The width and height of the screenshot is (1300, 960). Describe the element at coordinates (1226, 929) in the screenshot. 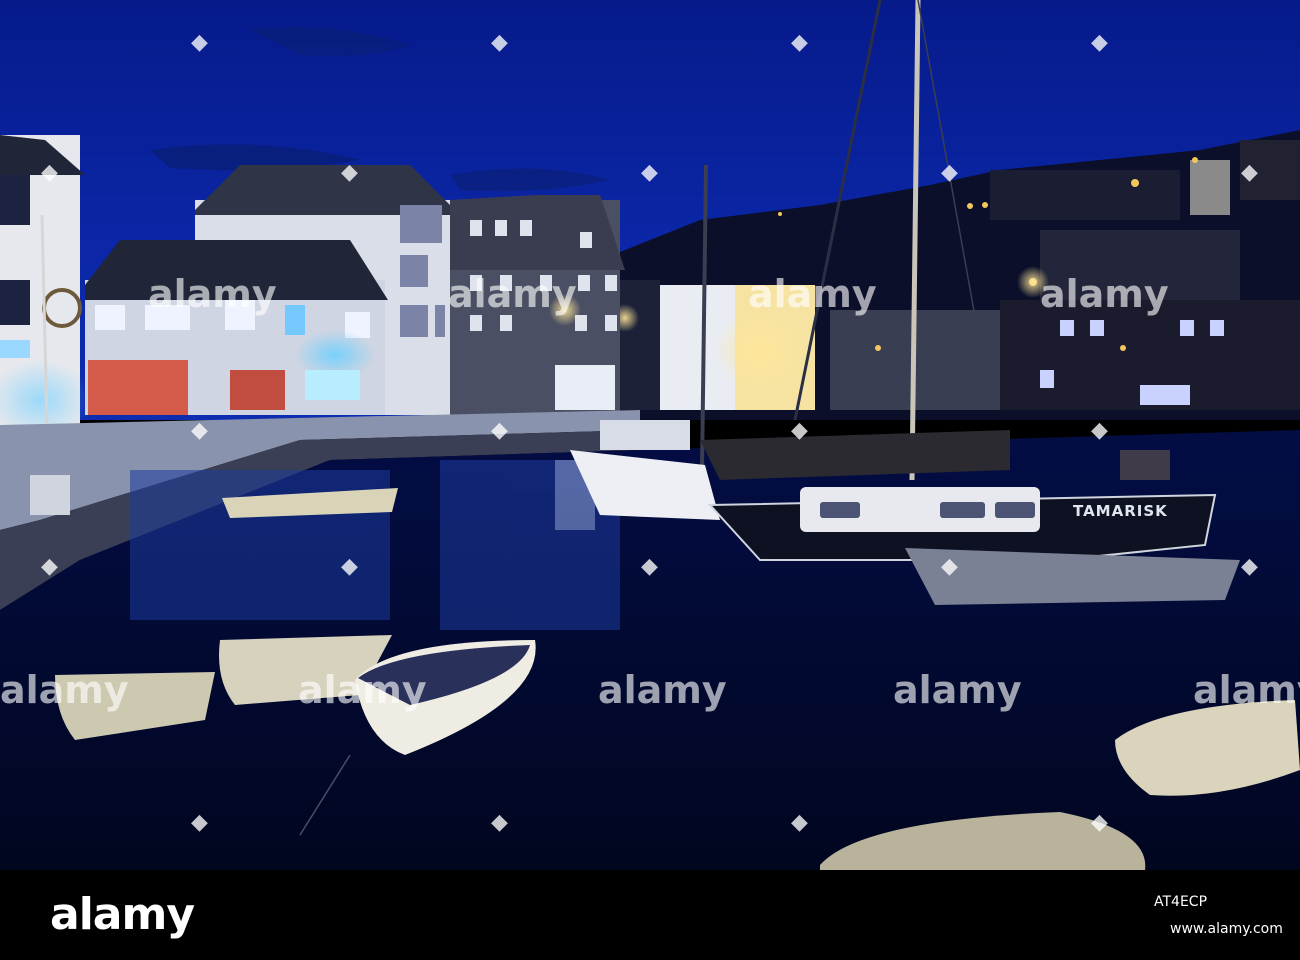

I see `site-url: www.alamy.com` at that location.